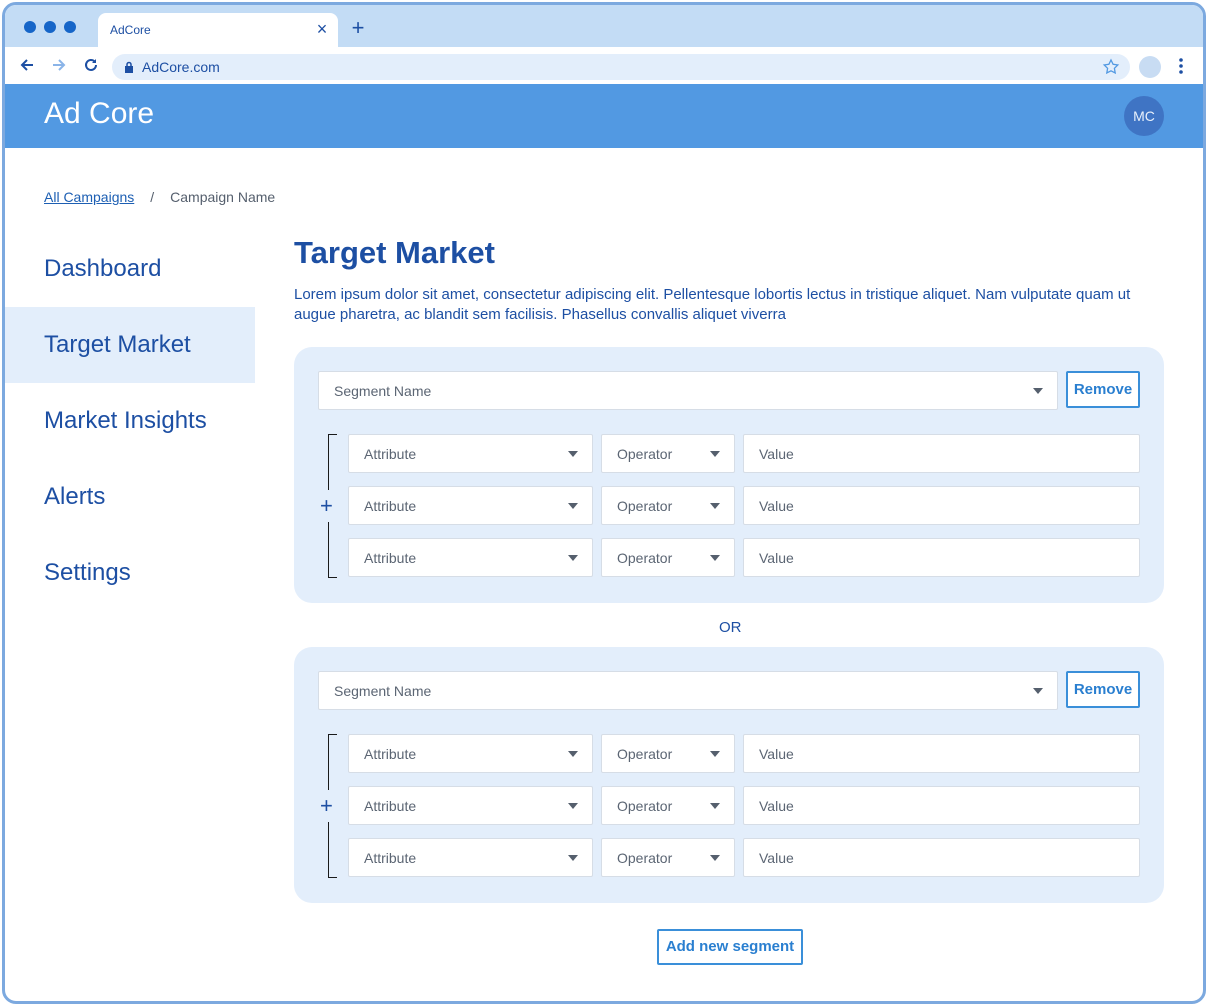 This screenshot has width=1208, height=1006. I want to click on lock-icon, so click(129, 67).